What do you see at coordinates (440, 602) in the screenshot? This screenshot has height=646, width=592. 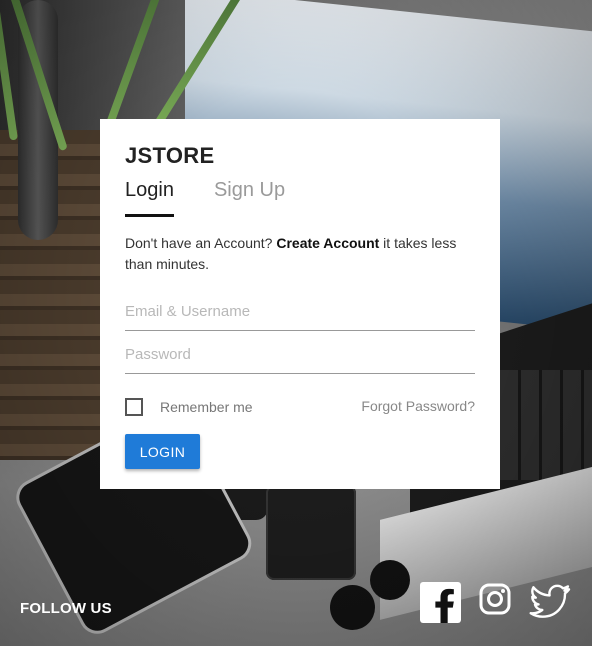 I see `facebook-icon` at bounding box center [440, 602].